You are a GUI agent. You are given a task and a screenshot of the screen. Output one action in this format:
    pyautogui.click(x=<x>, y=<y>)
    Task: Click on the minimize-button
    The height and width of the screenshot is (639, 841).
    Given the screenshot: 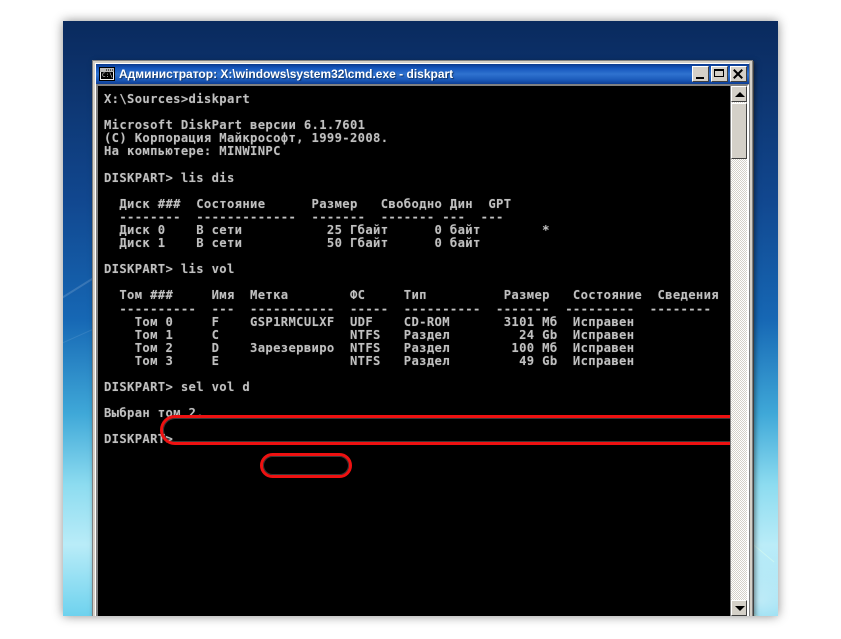 What is the action you would take?
    pyautogui.click(x=700, y=74)
    